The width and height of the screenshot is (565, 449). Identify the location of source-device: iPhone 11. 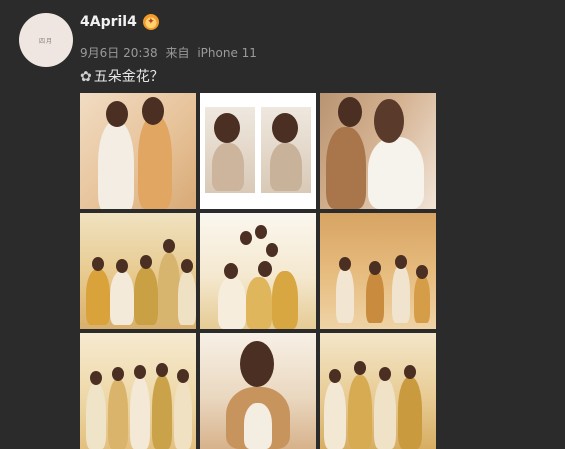
(227, 53).